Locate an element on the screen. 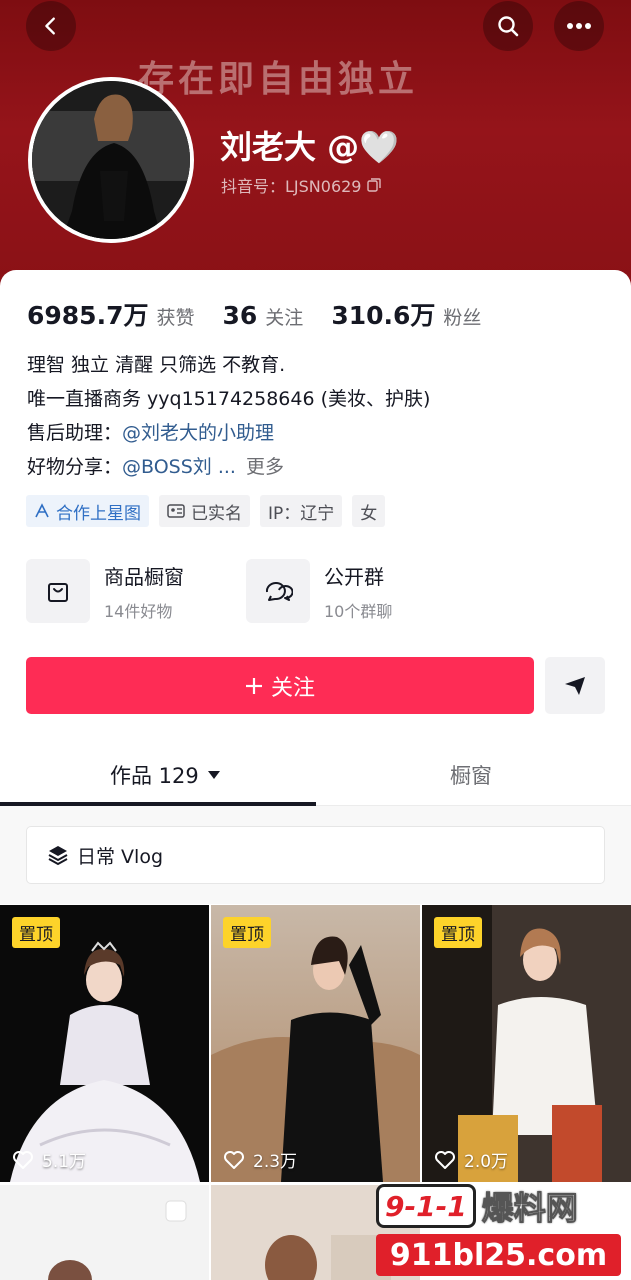  video-tile: 置顶 2.0万 is located at coordinates (526, 1043).